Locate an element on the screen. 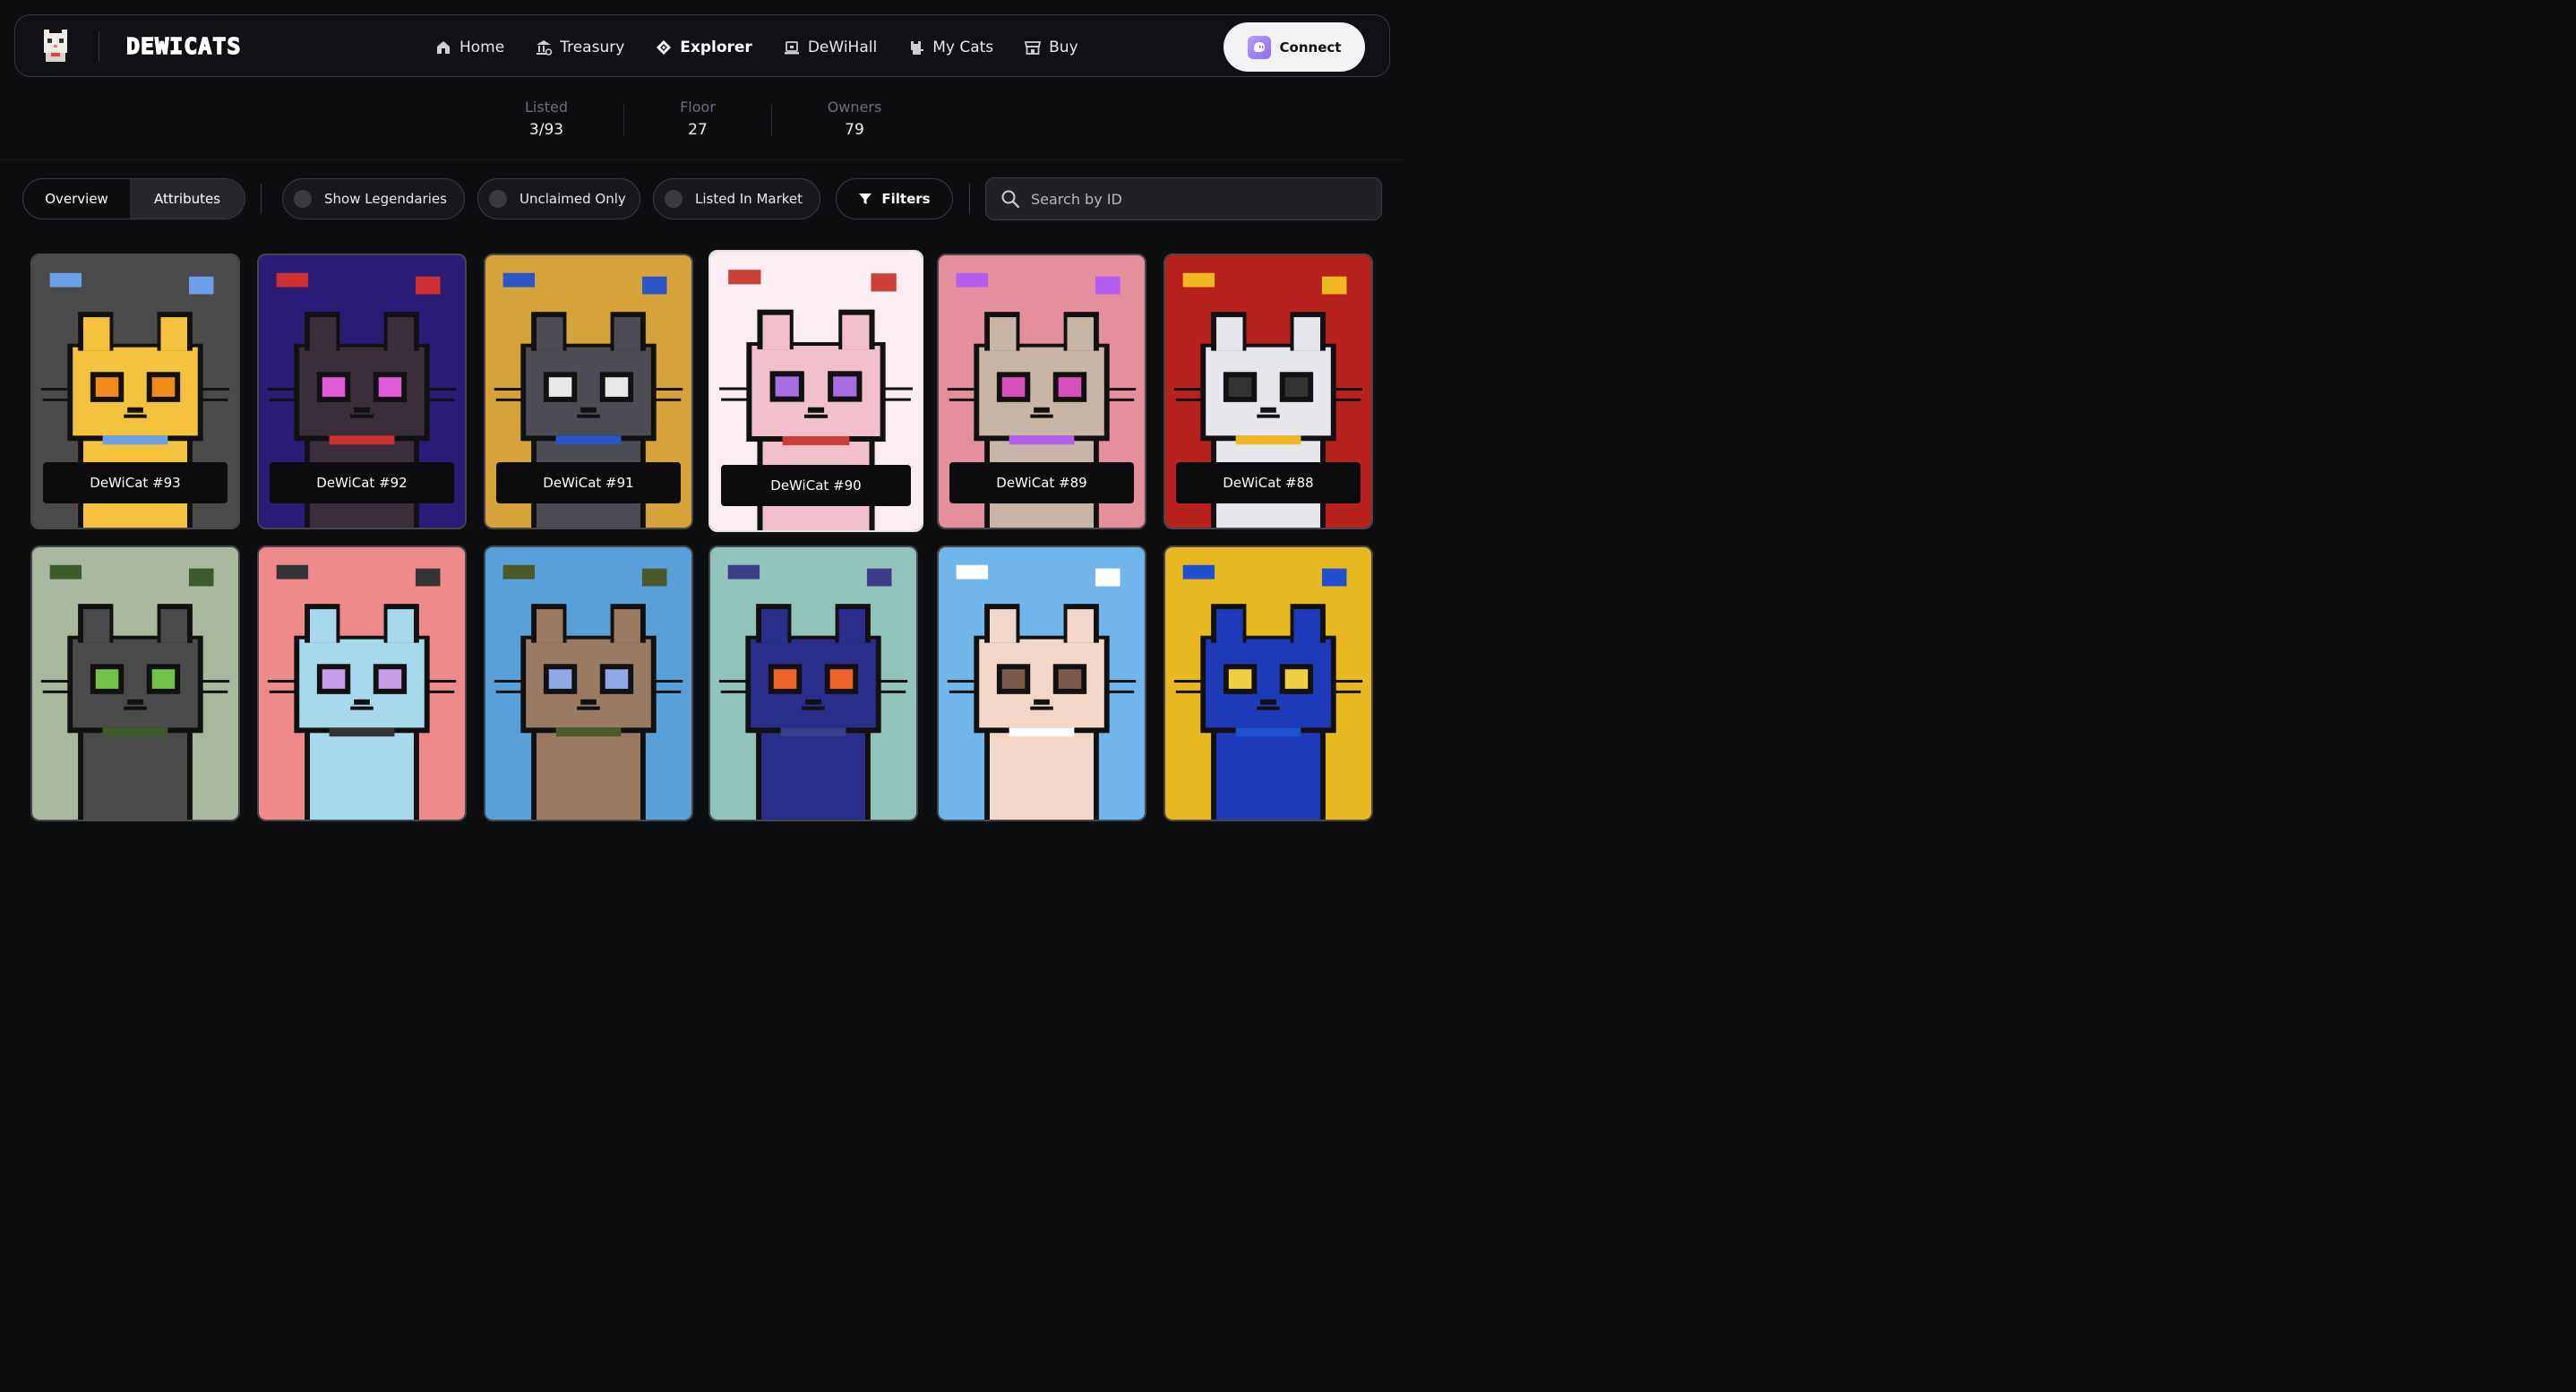 The image size is (2576, 1392). nav-explorer: Explorer is located at coordinates (703, 47).